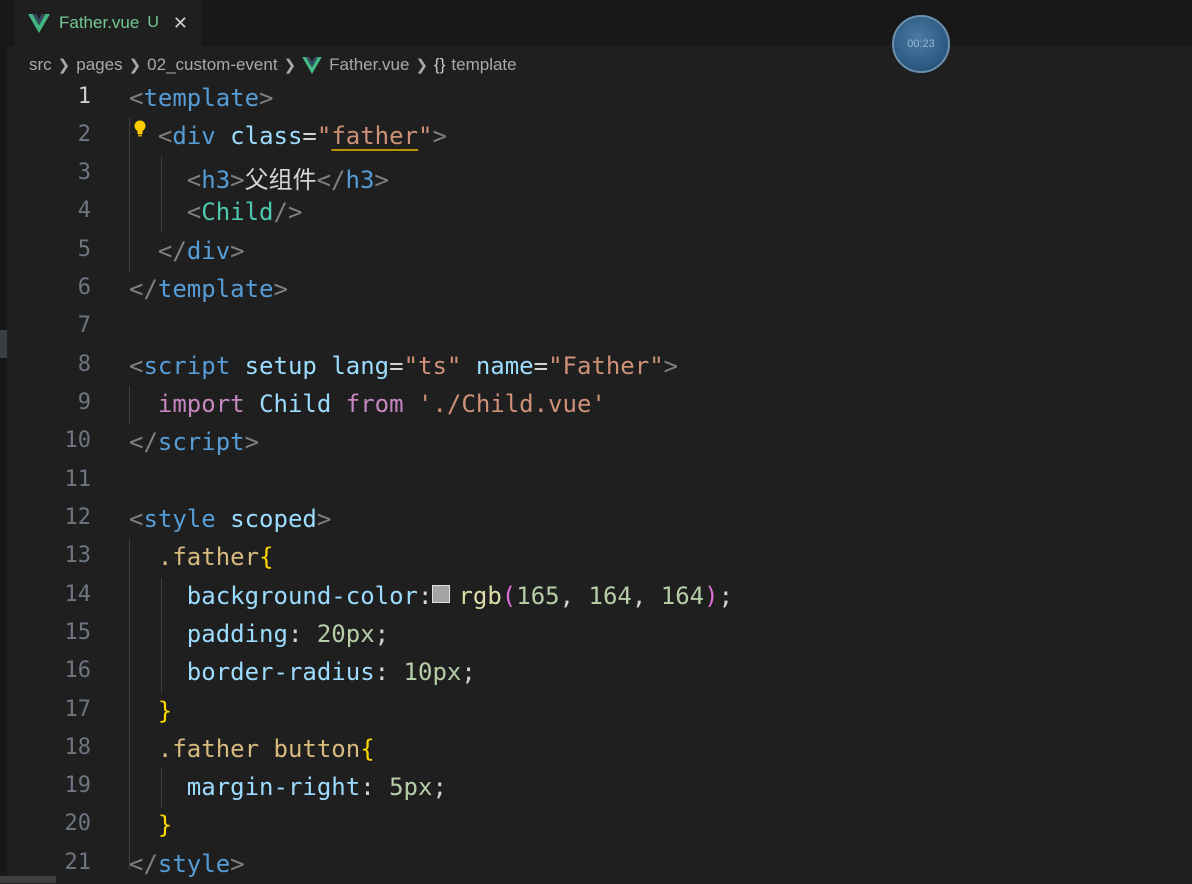  Describe the element at coordinates (596, 558) in the screenshot. I see `code-line: 13 .father{` at that location.